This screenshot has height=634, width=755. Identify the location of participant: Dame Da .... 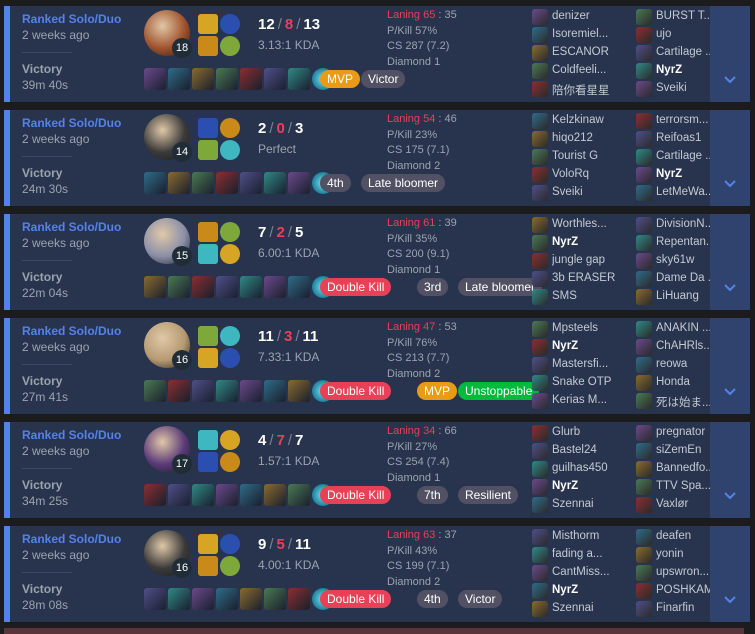
(678, 279).